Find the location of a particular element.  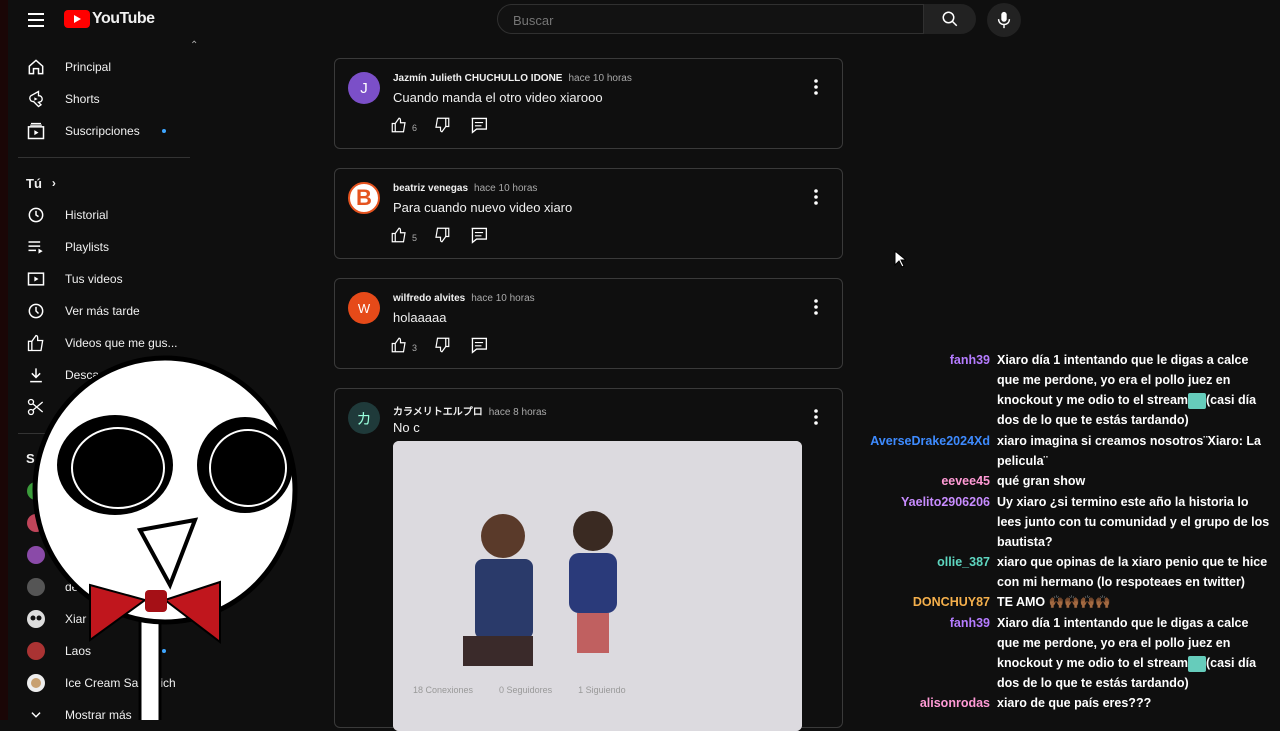

mouse-cursor-icon is located at coordinates (901, 261).